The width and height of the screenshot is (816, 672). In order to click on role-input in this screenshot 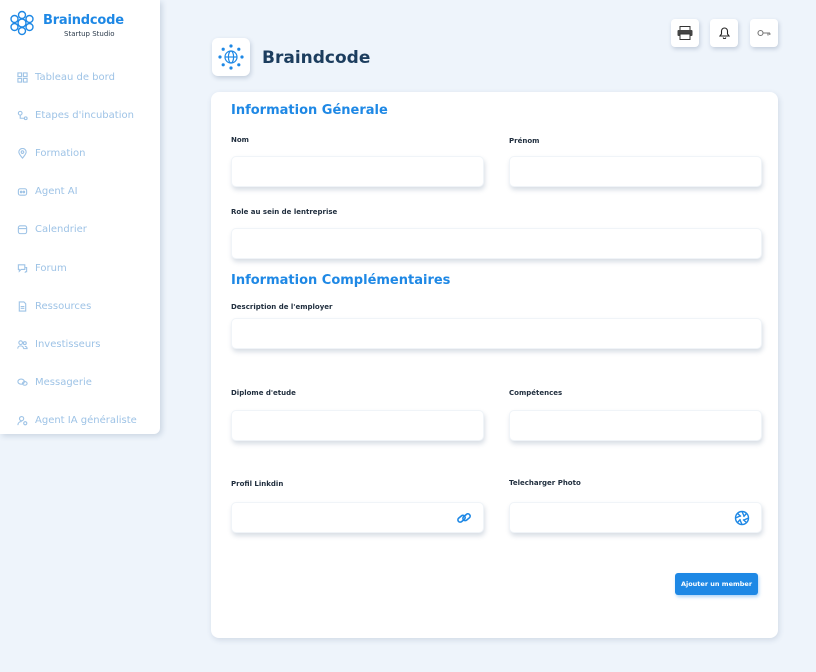, I will do `click(496, 243)`.